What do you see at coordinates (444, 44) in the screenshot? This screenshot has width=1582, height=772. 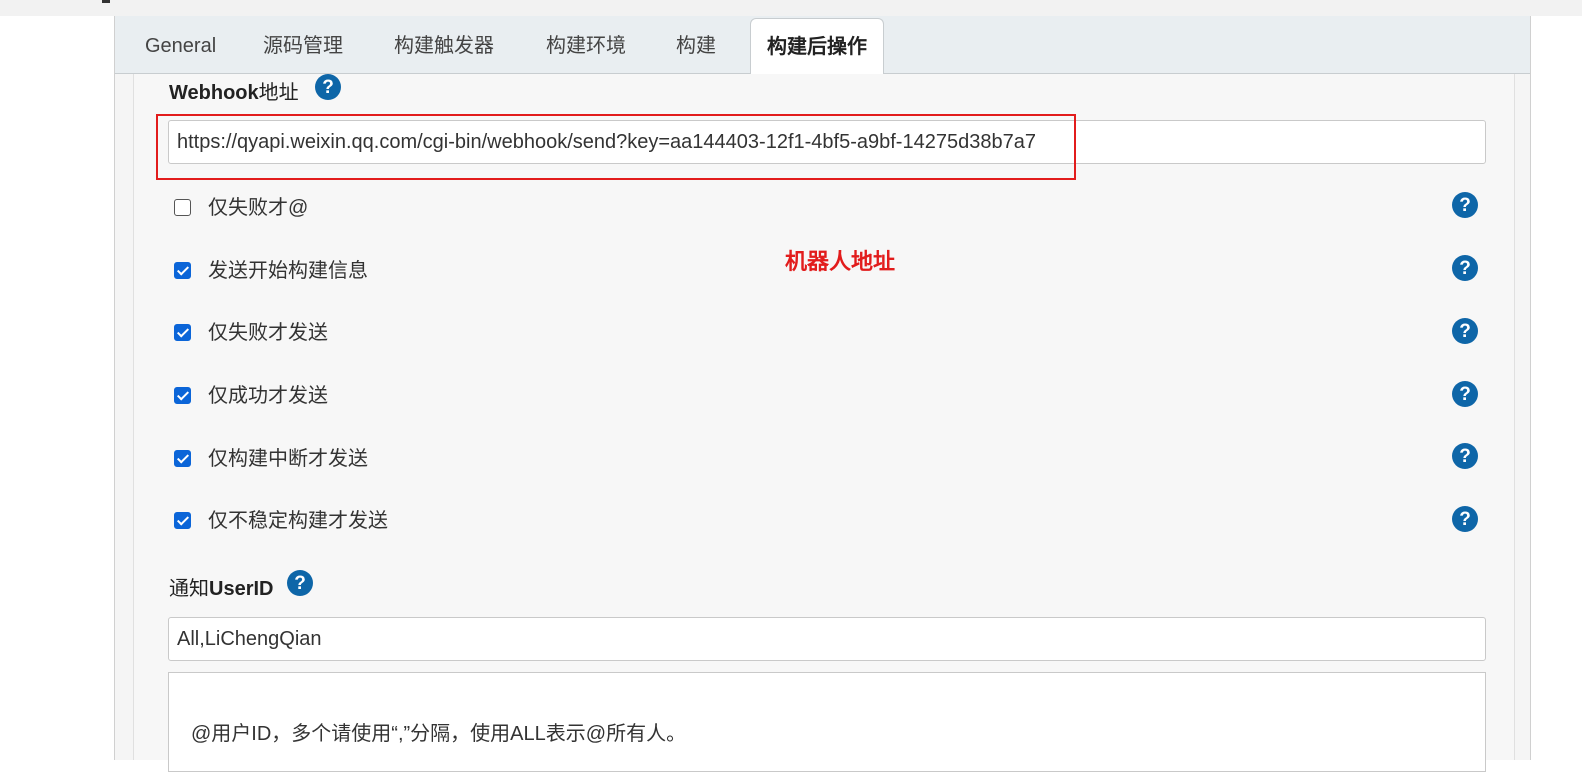 I see `tab-build-triggers: 构建触发器` at bounding box center [444, 44].